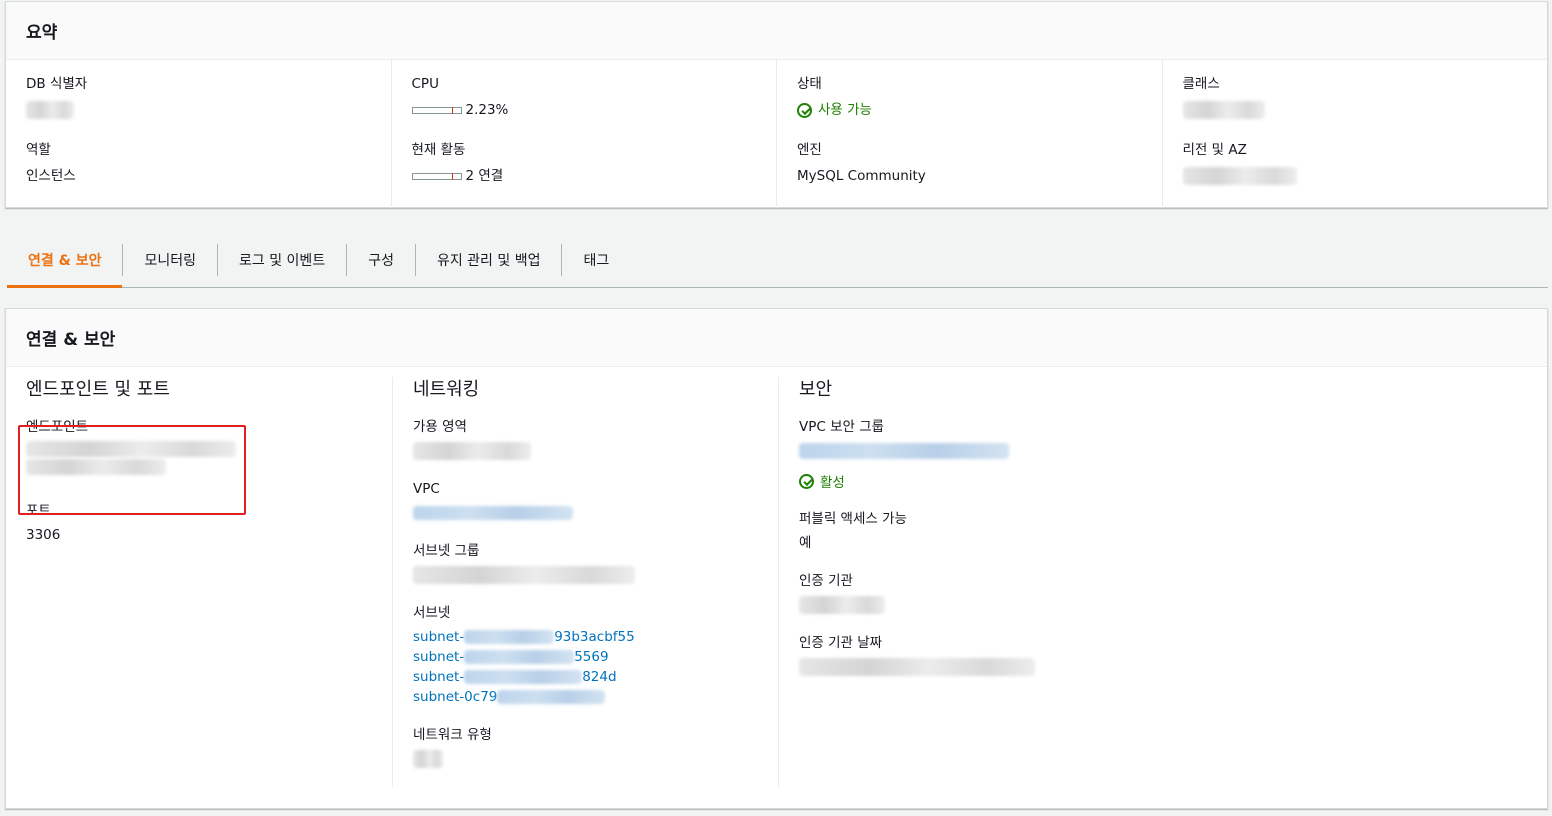 Image resolution: width=1552 pixels, height=816 pixels. What do you see at coordinates (585, 677) in the screenshot?
I see `subnet-link-3: subnet- 824d` at bounding box center [585, 677].